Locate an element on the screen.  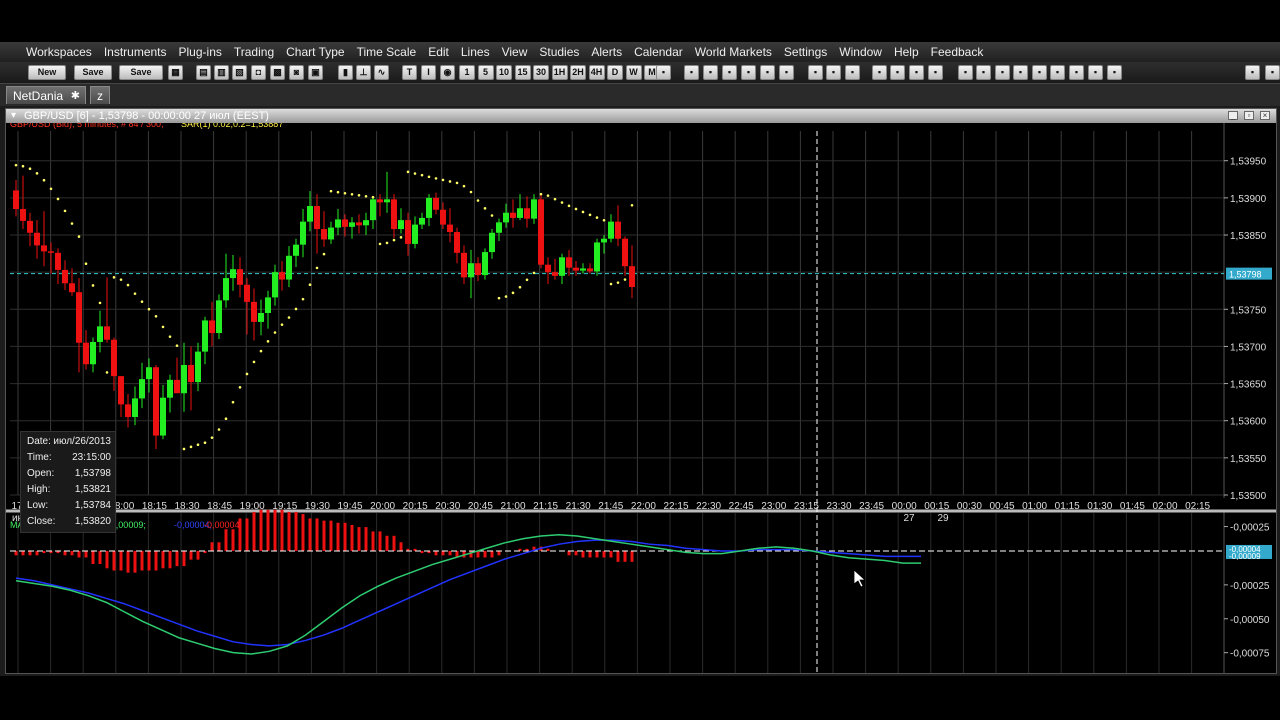
menu-settings: Settings is located at coordinates (805, 52).